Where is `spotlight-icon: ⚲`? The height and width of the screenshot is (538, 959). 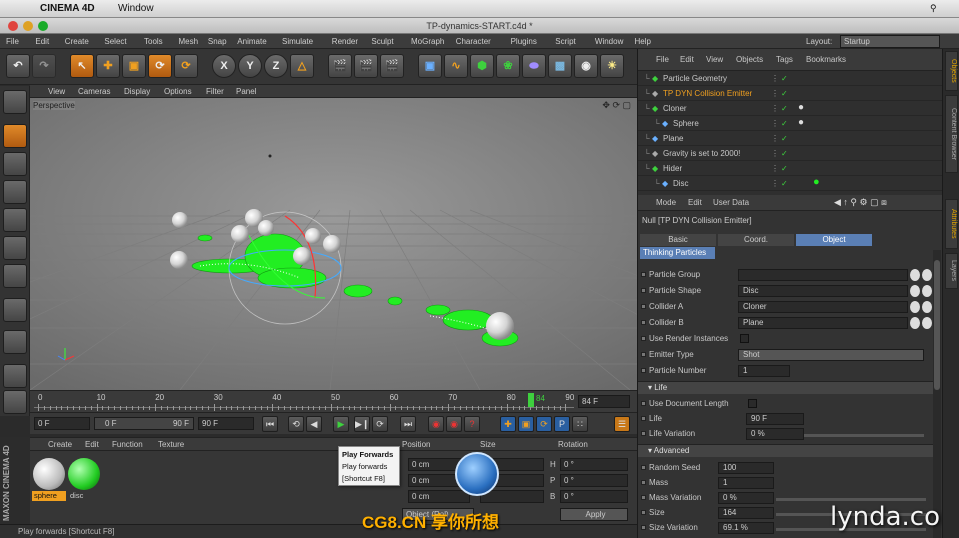
spotlight-icon: ⚲ is located at coordinates (933, 8).